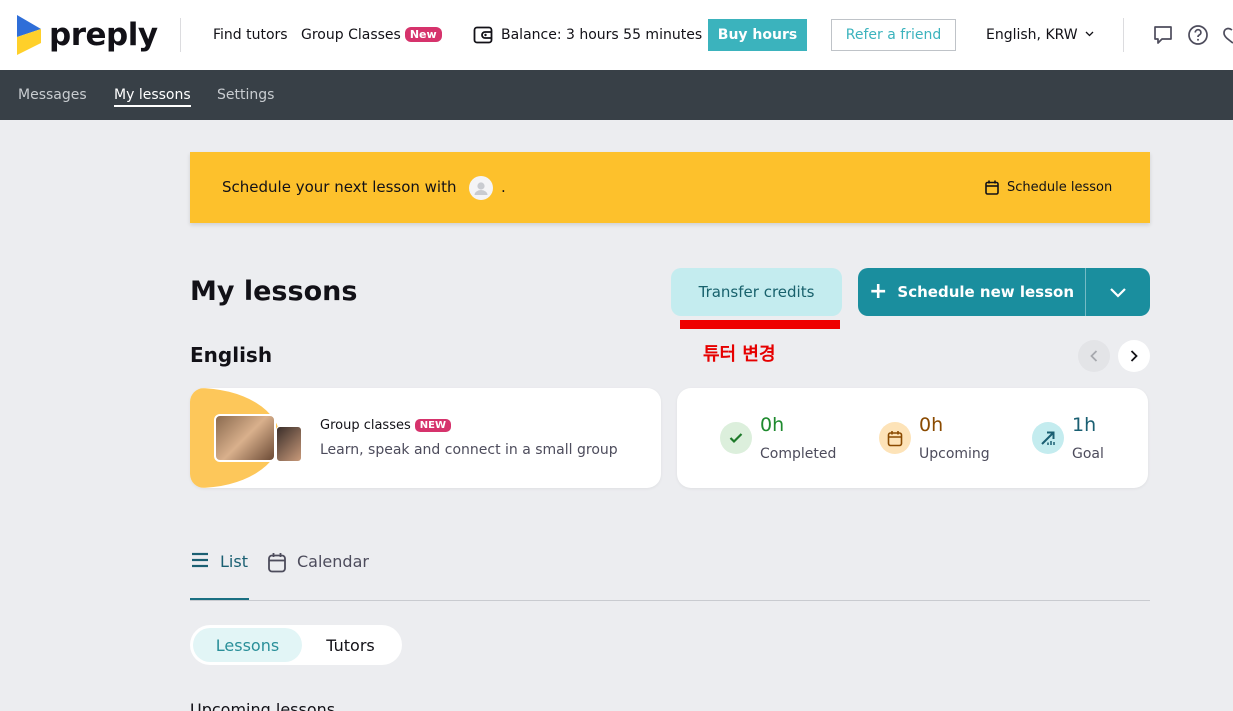 The width and height of the screenshot is (1233, 711). I want to click on user-icon, so click(481, 188).